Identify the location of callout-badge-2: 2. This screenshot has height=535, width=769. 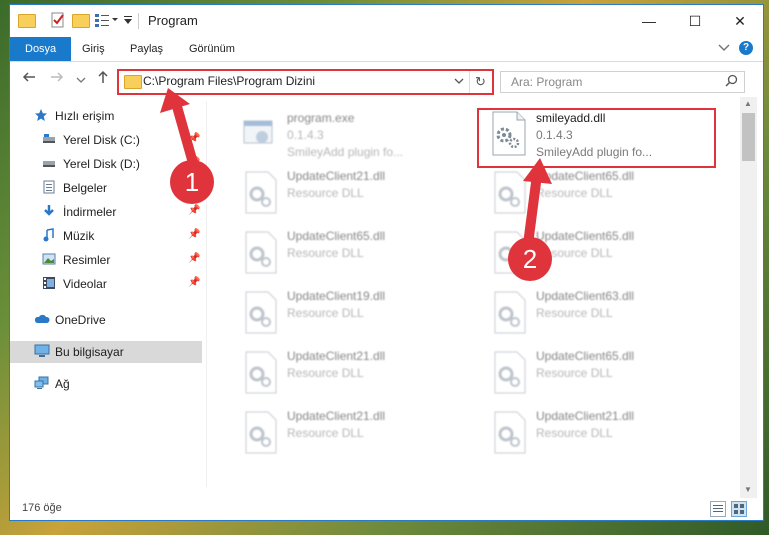
(530, 259).